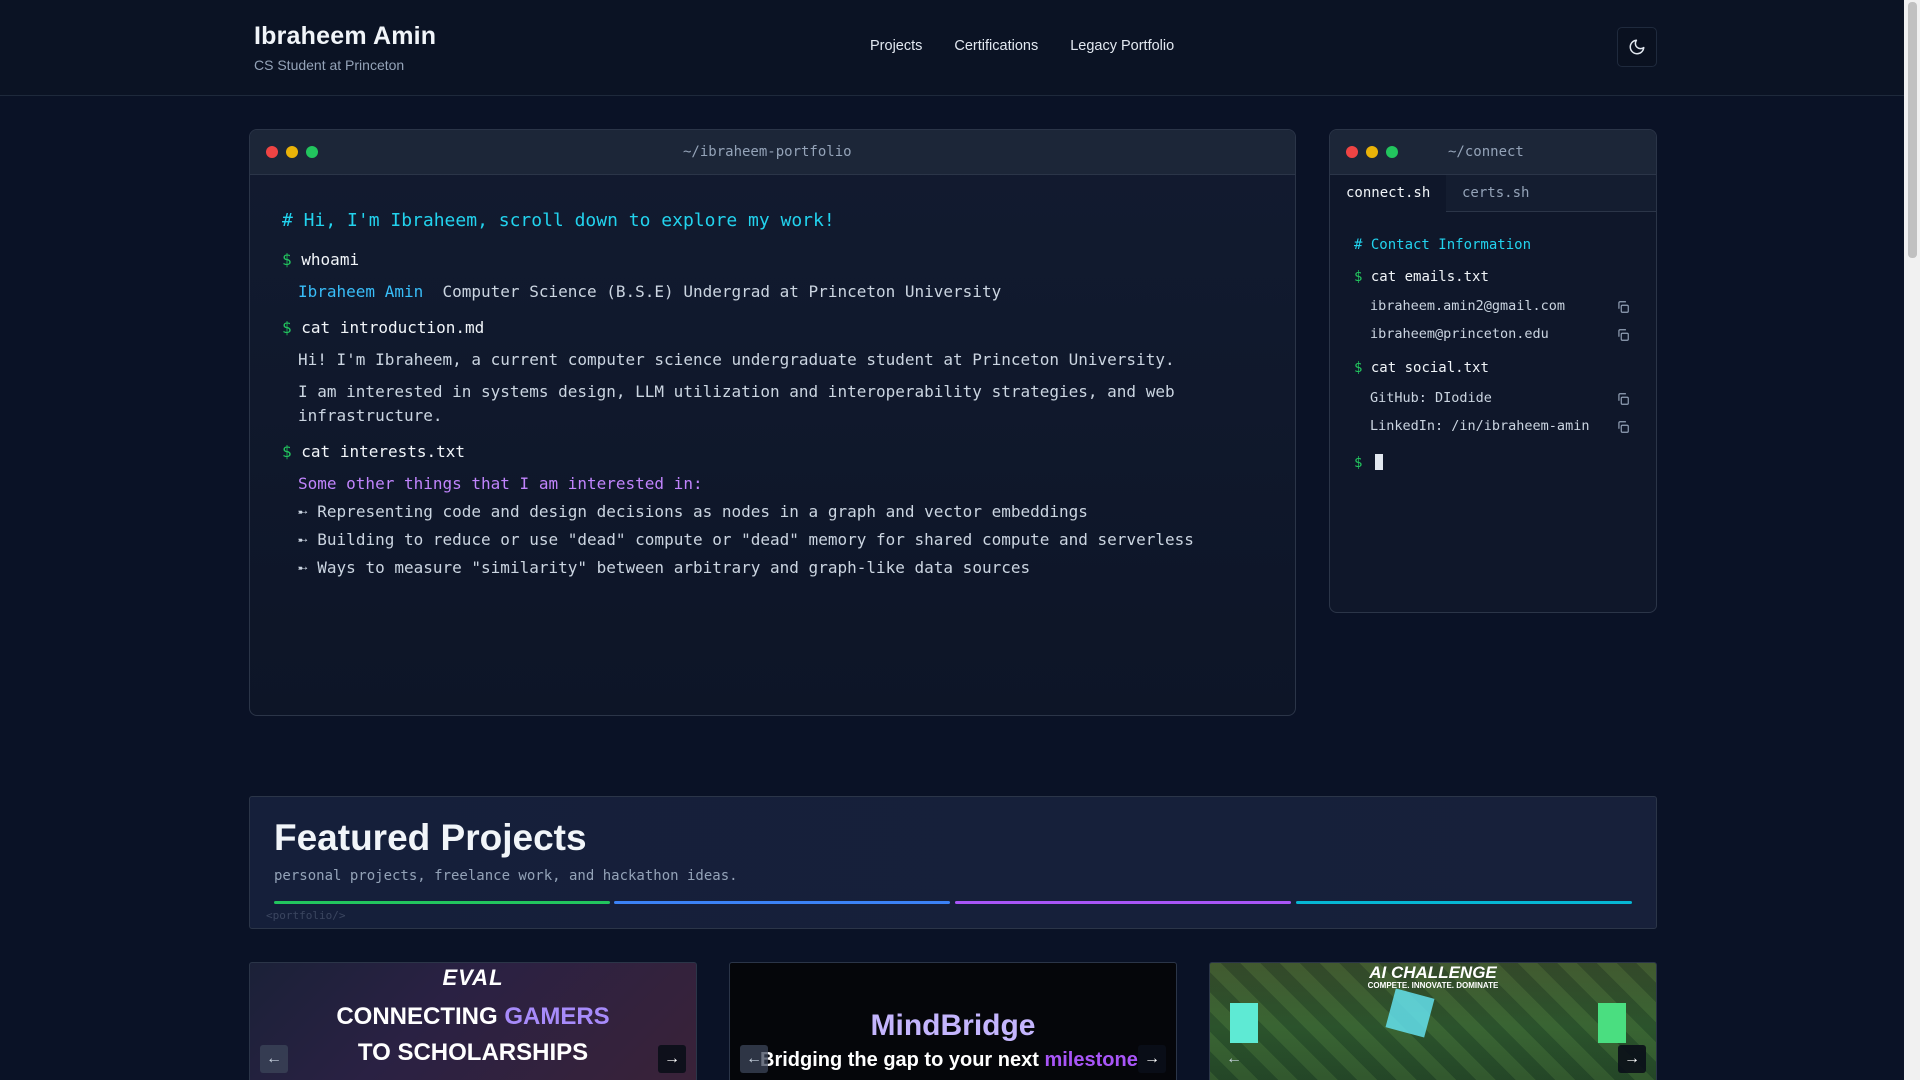 Image resolution: width=1920 pixels, height=1080 pixels. I want to click on page-scrollbar, so click(1912, 540).